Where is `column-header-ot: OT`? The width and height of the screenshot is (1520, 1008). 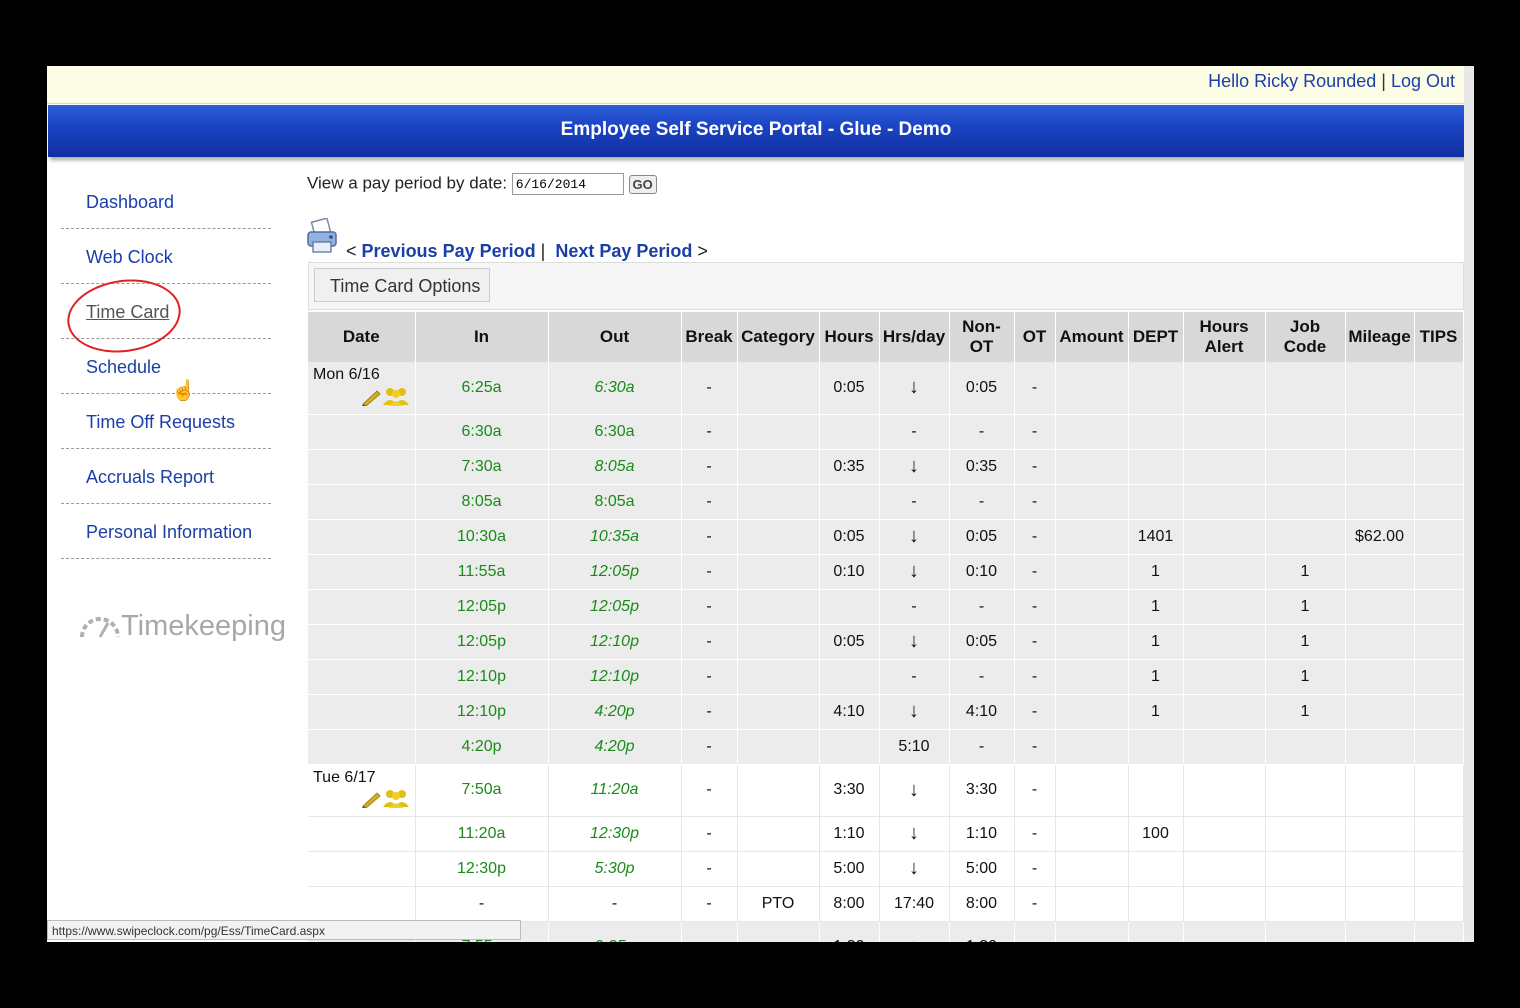
column-header-ot: OT is located at coordinates (1035, 337).